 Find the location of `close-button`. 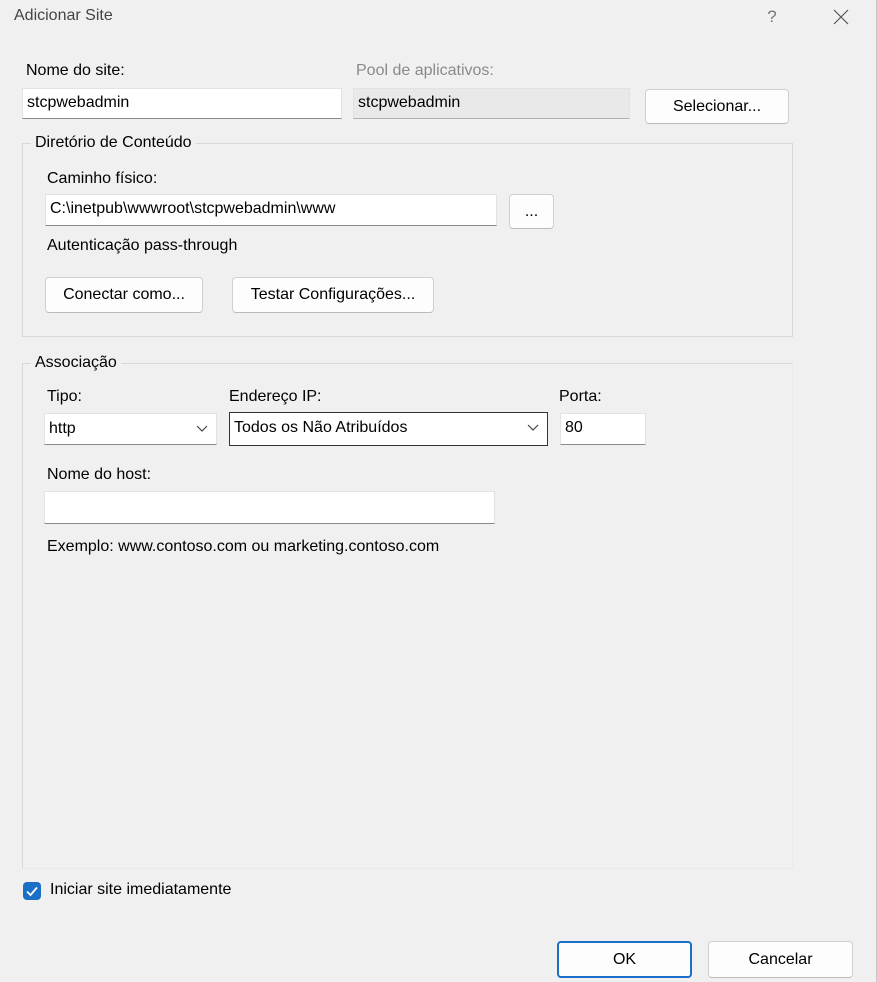

close-button is located at coordinates (841, 17).